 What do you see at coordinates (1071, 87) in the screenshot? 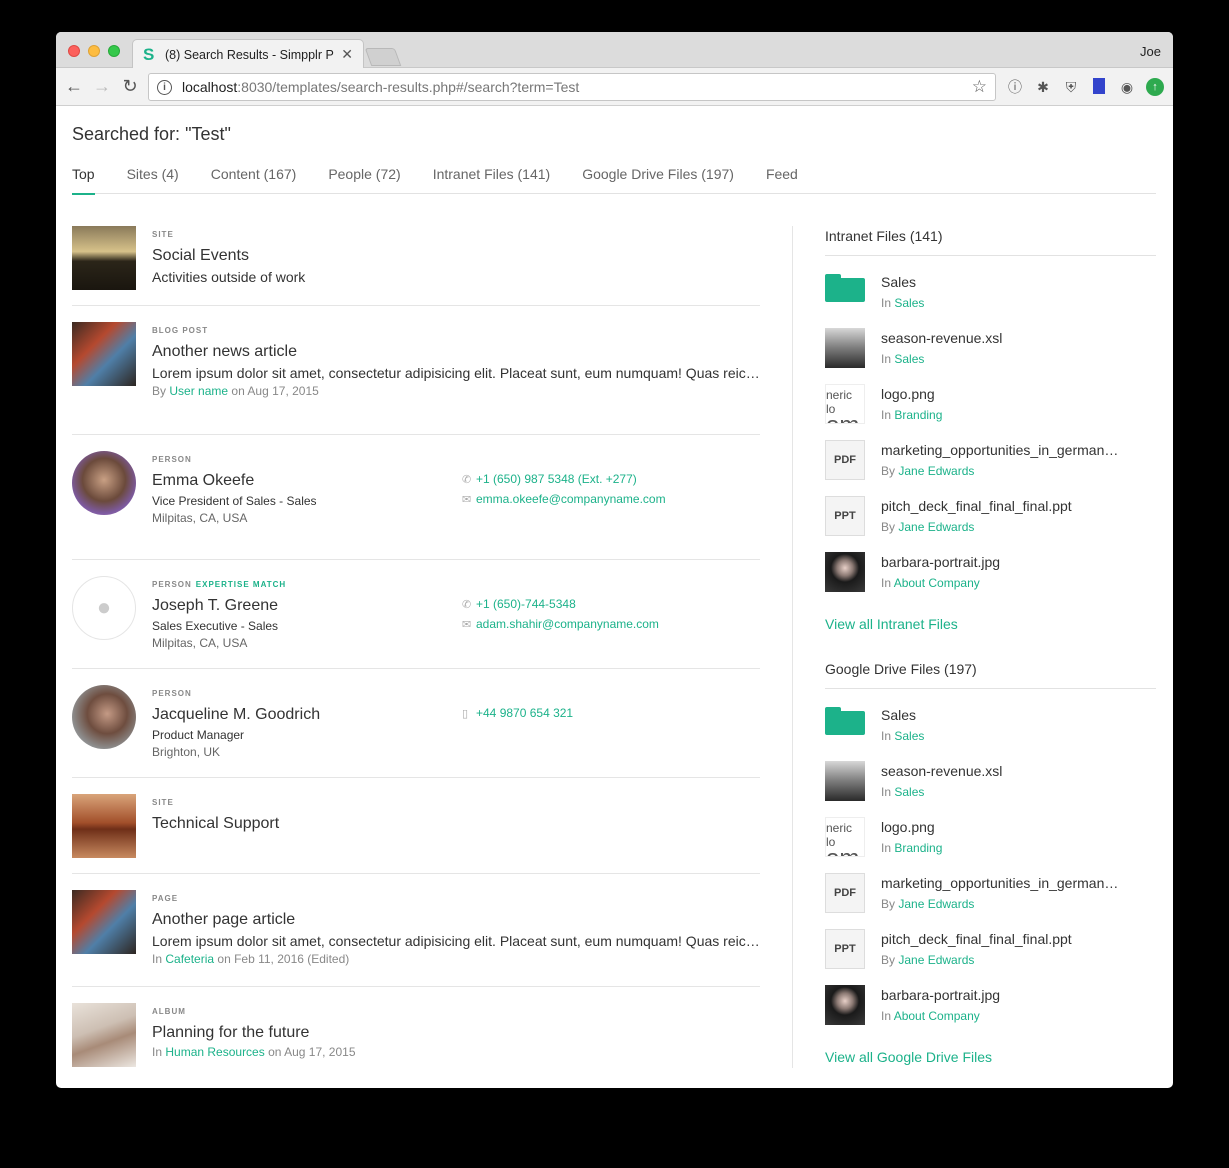
I see `extension-shield-icon: ⛨` at bounding box center [1071, 87].